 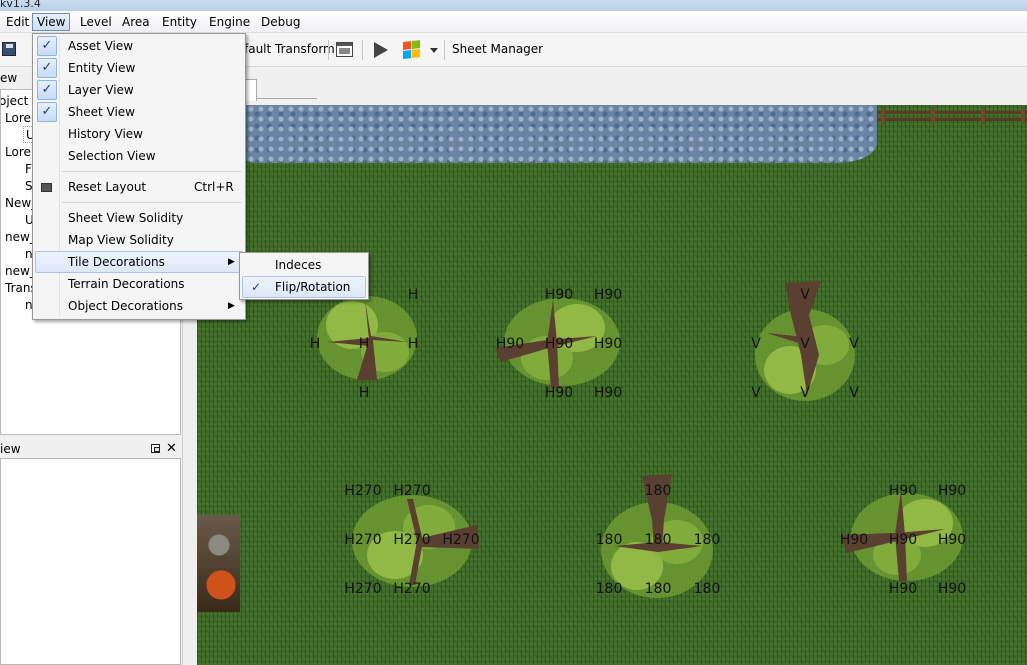 What do you see at coordinates (139, 90) in the screenshot?
I see `menu-item-layer-view: ✓ Layer View` at bounding box center [139, 90].